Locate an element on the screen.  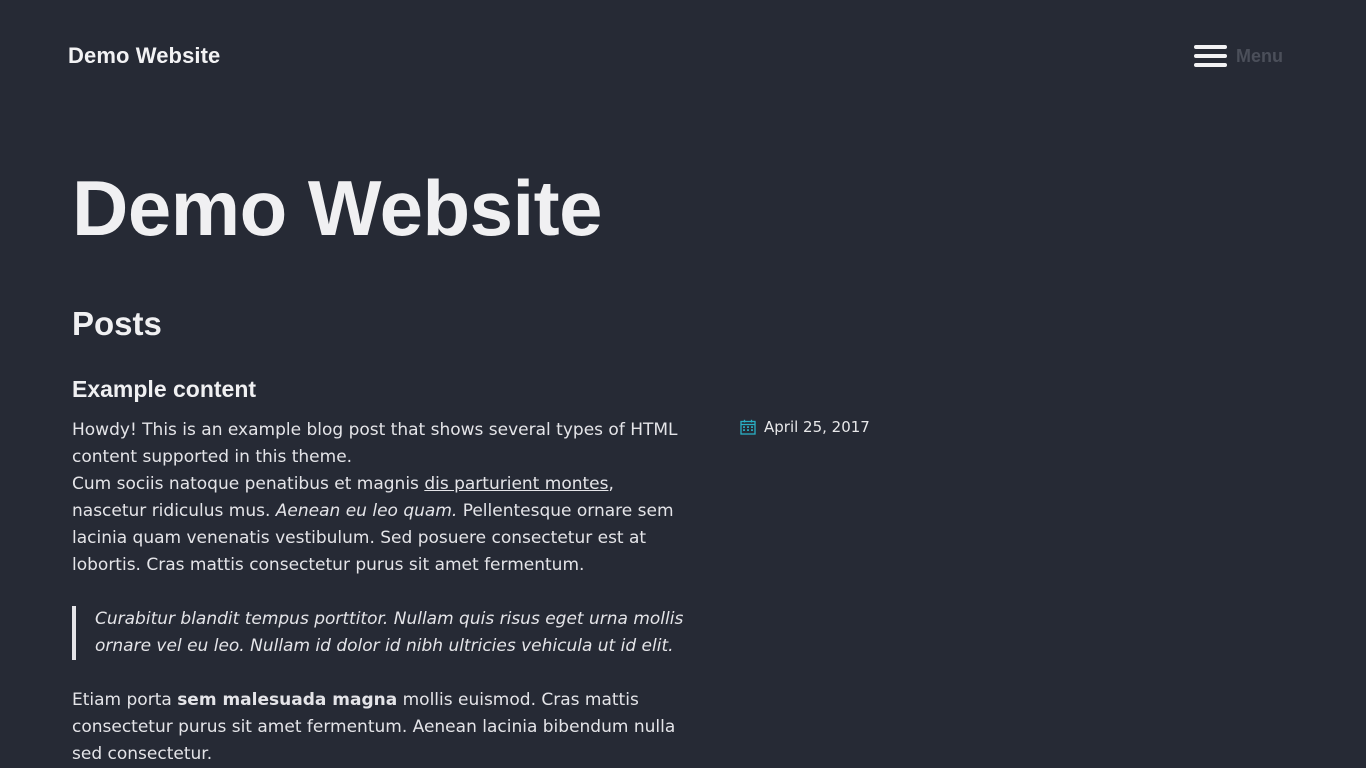
post-bold-text: sem malesuada magna is located at coordinates (287, 700).